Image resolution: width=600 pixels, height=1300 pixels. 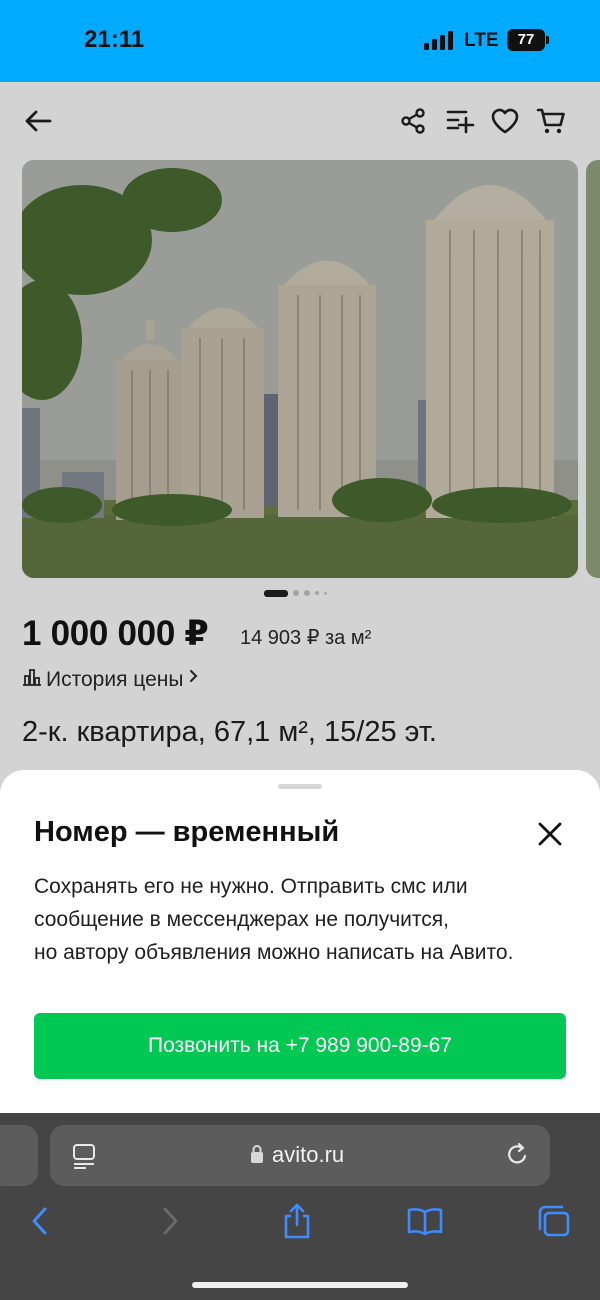 What do you see at coordinates (115, 633) in the screenshot?
I see `listing-price: 1 000 000 ₽` at bounding box center [115, 633].